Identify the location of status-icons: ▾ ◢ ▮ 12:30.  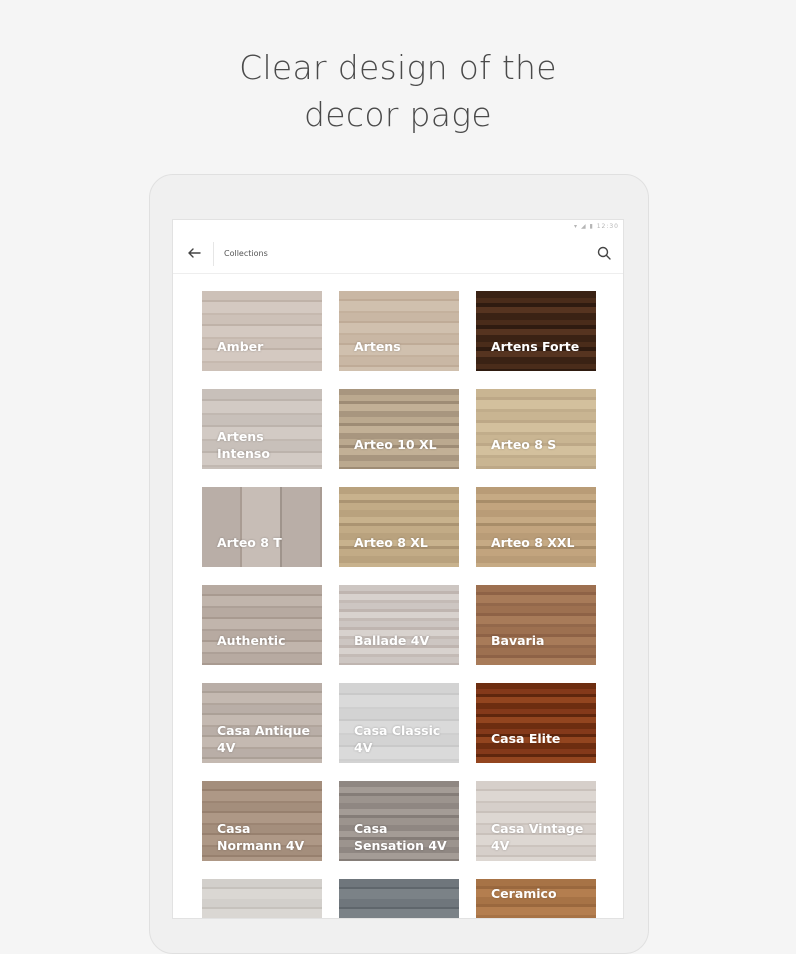
(596, 226).